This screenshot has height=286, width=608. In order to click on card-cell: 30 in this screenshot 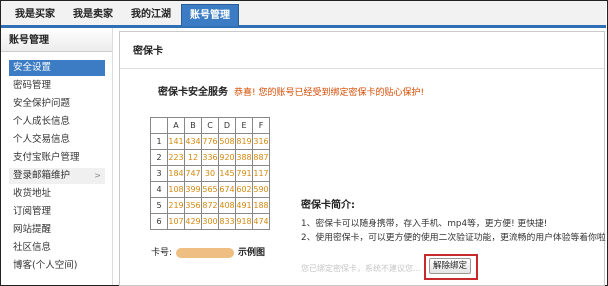, I will do `click(210, 173)`.